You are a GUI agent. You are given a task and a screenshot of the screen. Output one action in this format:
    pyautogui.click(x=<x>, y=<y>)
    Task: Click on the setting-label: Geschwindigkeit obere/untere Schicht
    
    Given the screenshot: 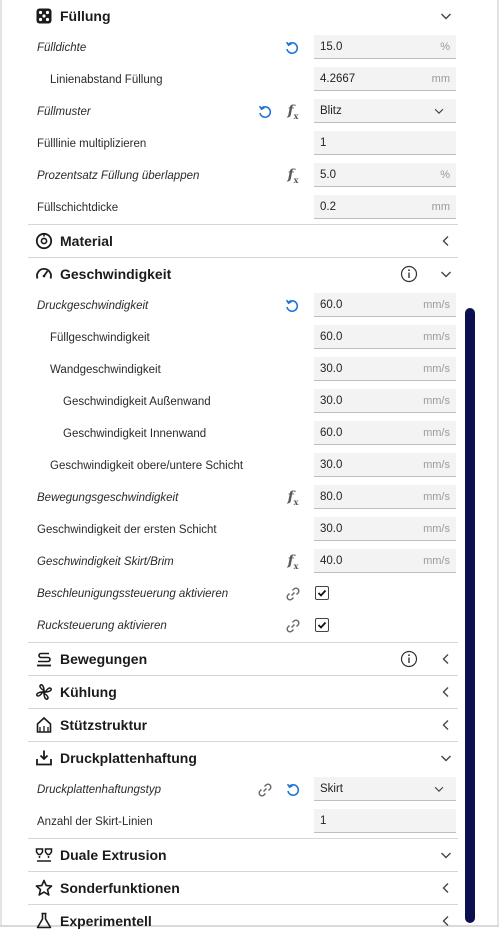 What is the action you would take?
    pyautogui.click(x=147, y=466)
    